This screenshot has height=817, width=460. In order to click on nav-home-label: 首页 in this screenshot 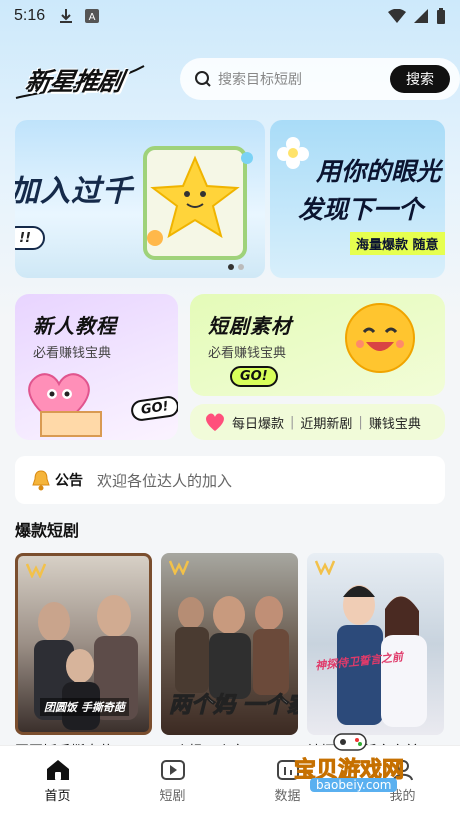, I will do `click(57, 796)`.